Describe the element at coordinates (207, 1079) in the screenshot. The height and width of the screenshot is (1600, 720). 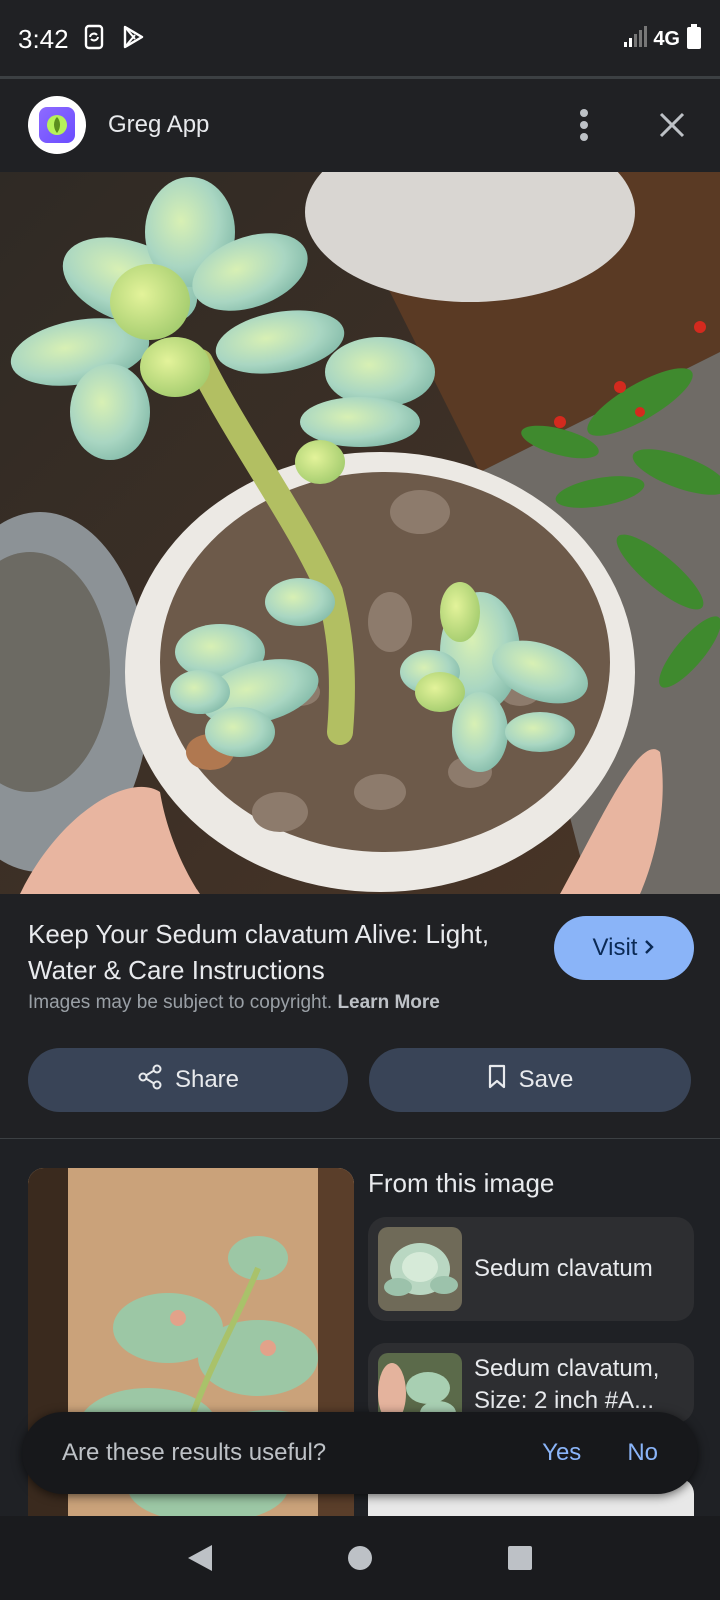
I see `share-label: Share` at that location.